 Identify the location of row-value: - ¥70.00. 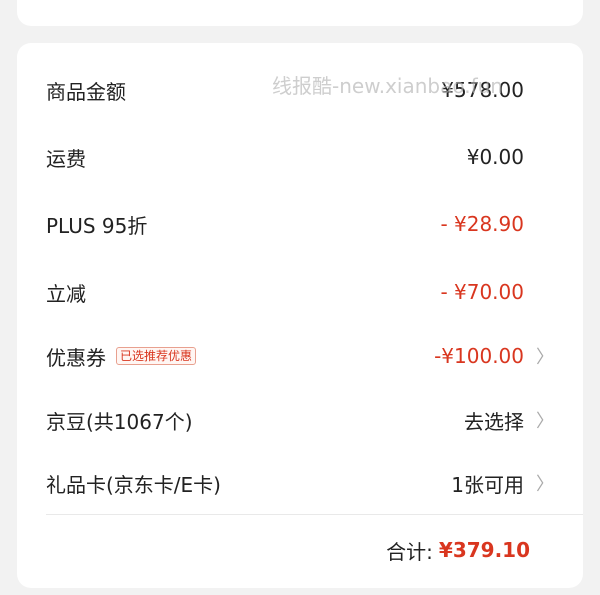
(482, 292).